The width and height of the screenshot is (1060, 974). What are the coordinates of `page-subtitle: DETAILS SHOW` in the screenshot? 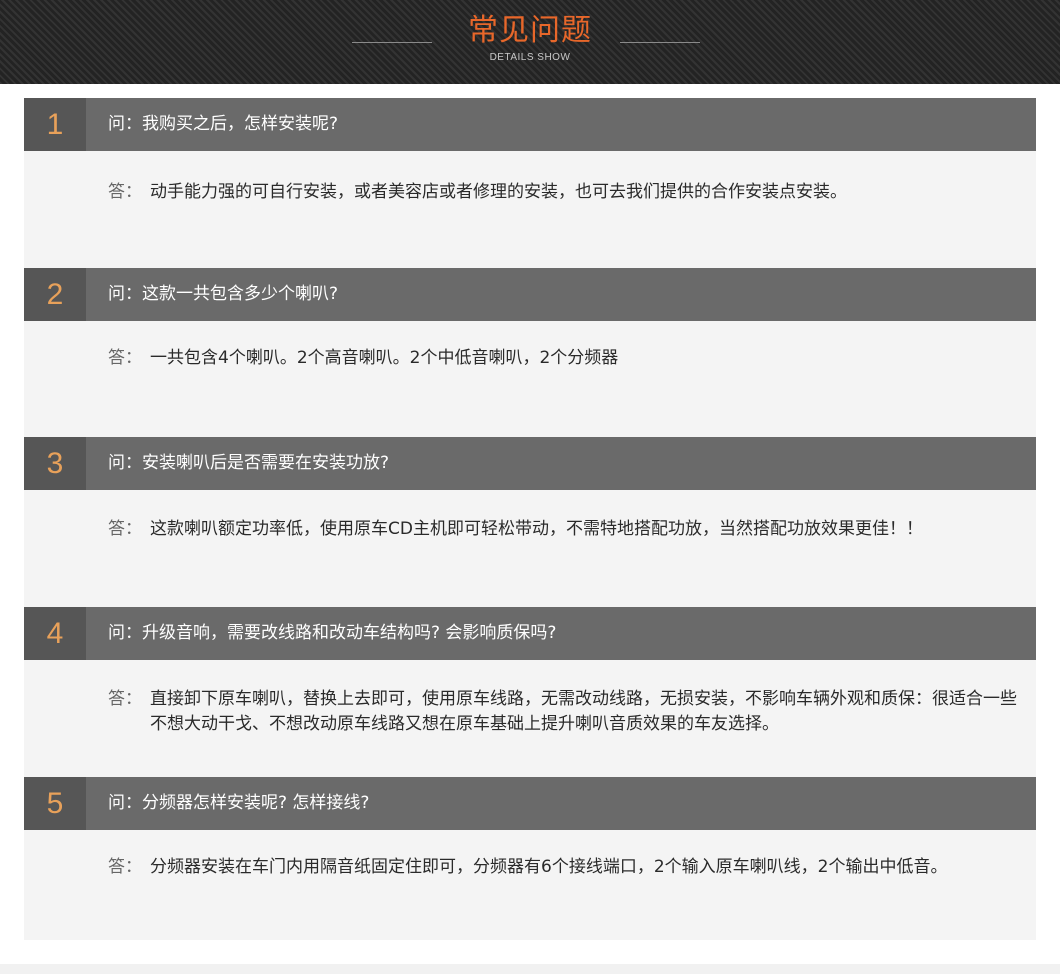 It's located at (530, 57).